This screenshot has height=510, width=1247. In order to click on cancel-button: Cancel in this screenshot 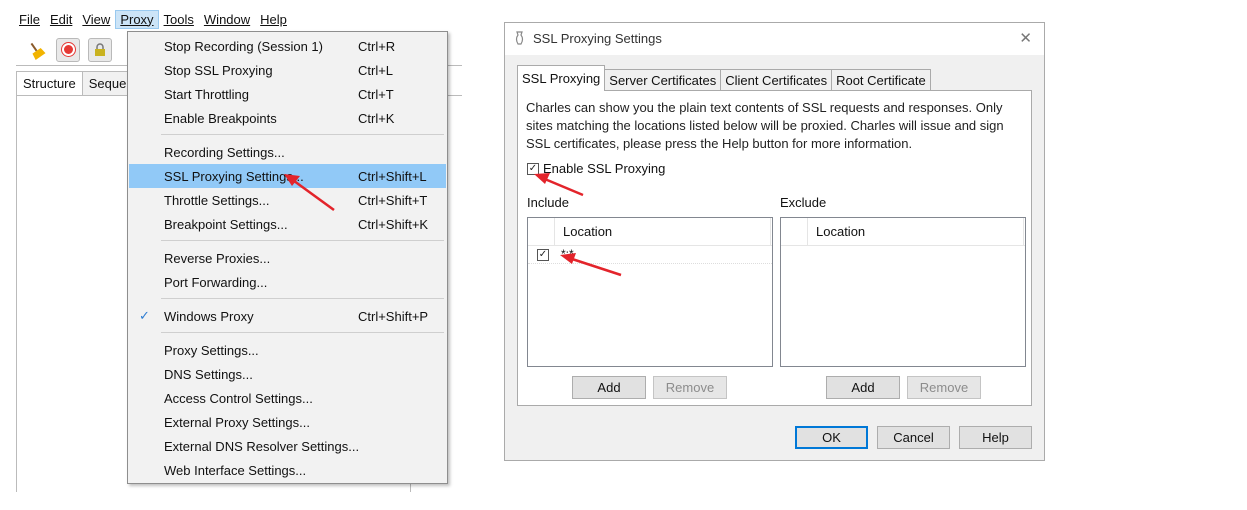, I will do `click(913, 437)`.